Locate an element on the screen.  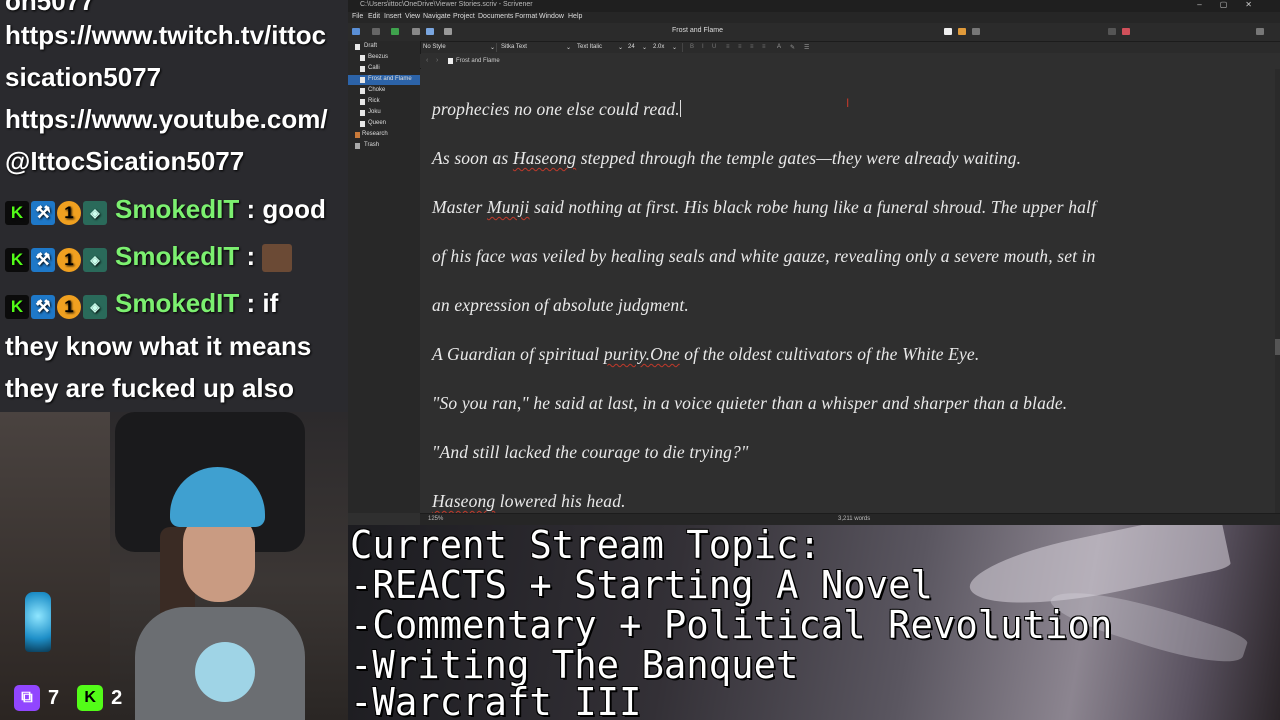
menu-format: Format is located at coordinates (526, 16).